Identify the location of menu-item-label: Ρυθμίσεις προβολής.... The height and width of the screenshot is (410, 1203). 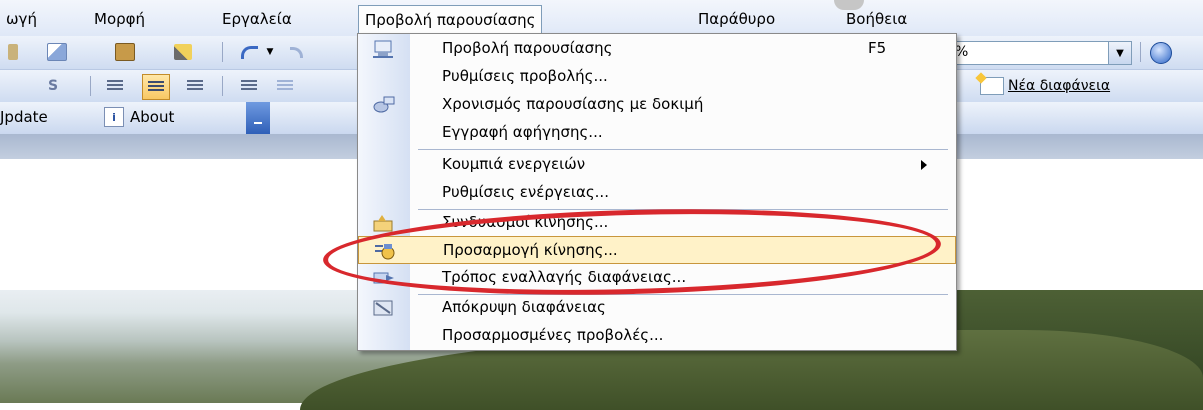
(525, 76).